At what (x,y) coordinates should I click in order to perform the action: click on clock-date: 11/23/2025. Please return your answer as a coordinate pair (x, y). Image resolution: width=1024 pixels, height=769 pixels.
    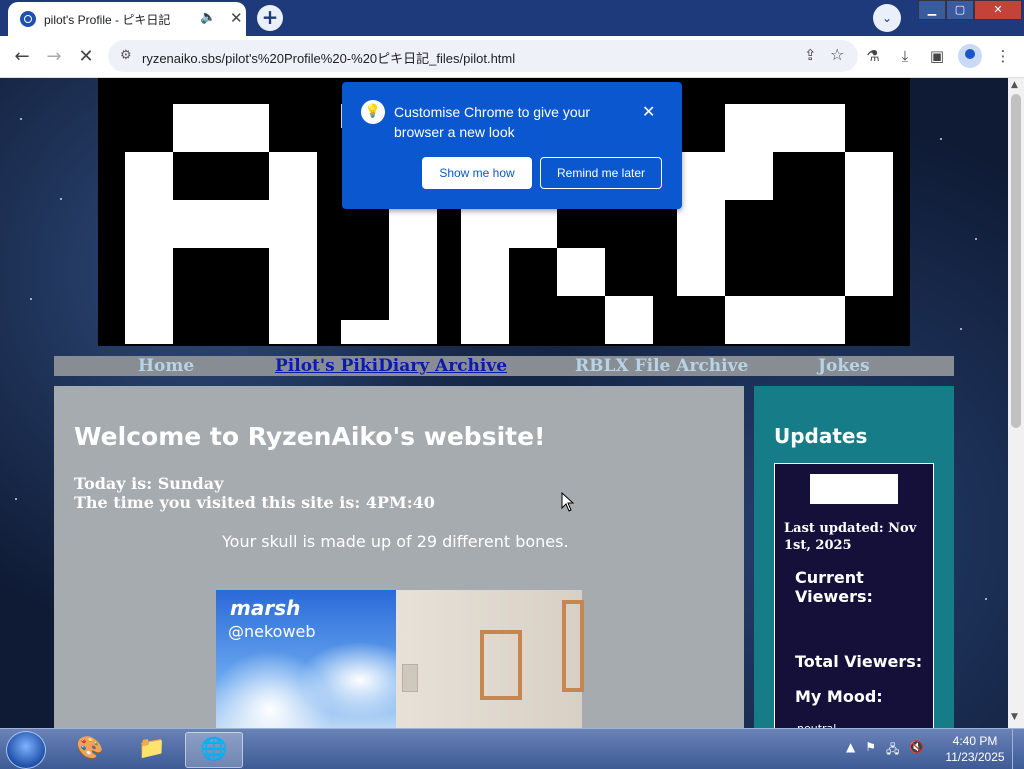
    Looking at the image, I should click on (975, 757).